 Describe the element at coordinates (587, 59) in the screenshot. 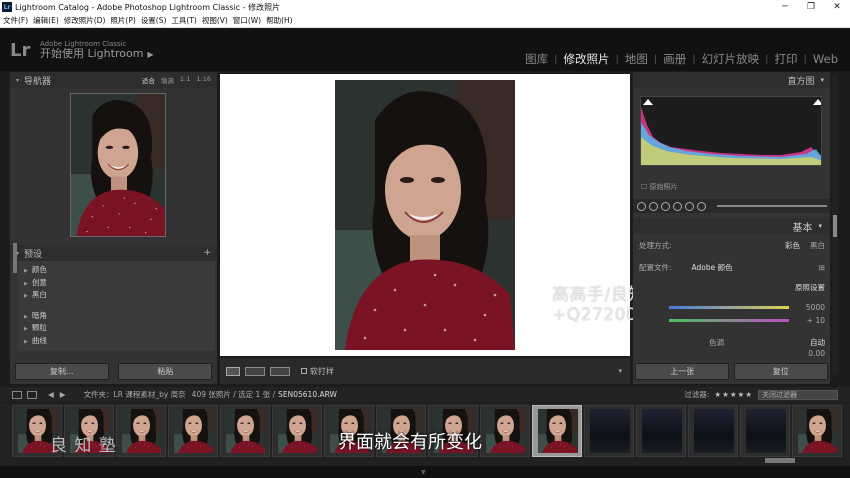

I see `module-develop: 修改照片` at that location.